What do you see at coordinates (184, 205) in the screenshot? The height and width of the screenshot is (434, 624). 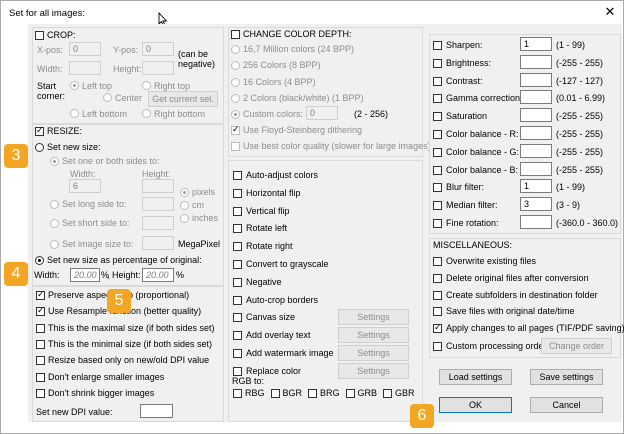 I see `unit-cm-radio` at bounding box center [184, 205].